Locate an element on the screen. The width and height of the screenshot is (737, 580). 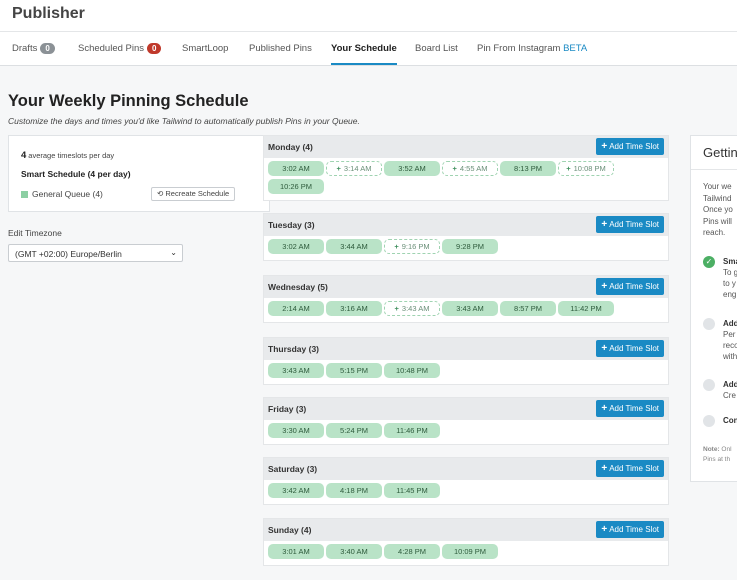
step-line: with is located at coordinates (730, 356).